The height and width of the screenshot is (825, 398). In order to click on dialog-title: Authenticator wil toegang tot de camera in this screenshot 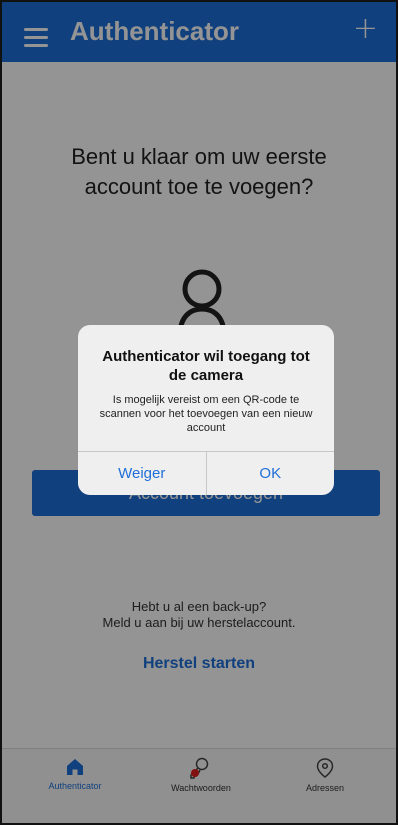, I will do `click(206, 366)`.